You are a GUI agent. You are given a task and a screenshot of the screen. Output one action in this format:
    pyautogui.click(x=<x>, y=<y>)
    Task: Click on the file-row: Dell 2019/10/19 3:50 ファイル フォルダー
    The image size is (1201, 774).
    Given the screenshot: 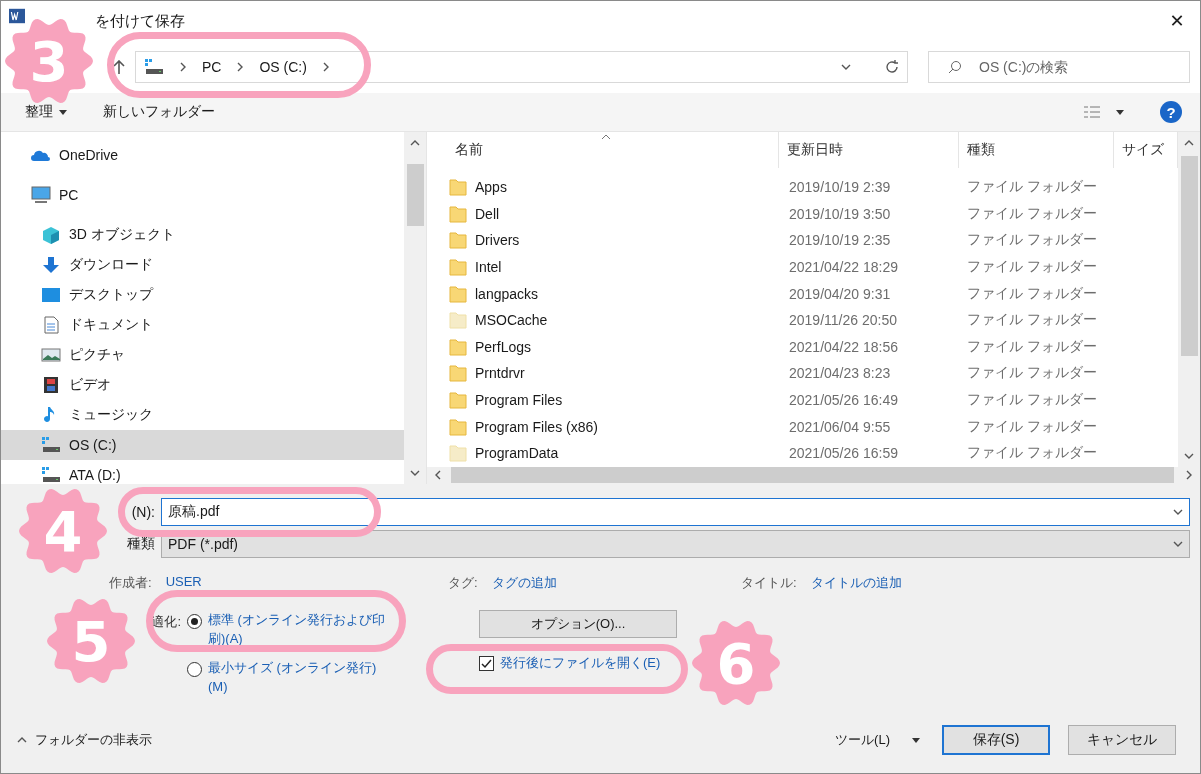 What is the action you would take?
    pyautogui.click(x=802, y=214)
    